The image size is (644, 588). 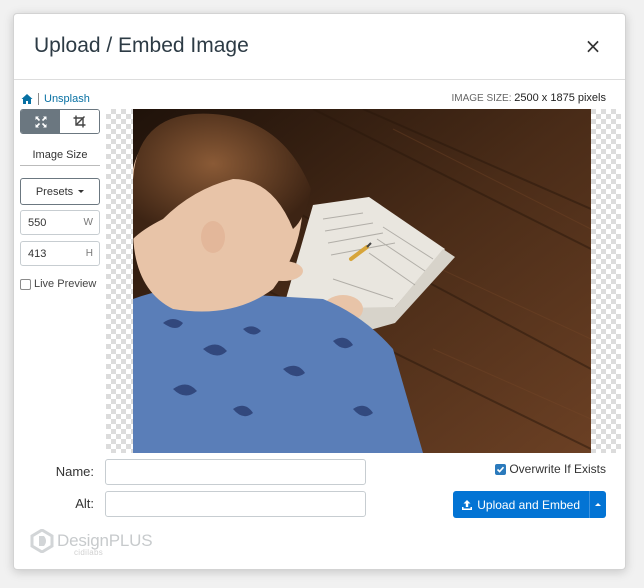 What do you see at coordinates (42, 541) in the screenshot?
I see `designplus-logo-icon` at bounding box center [42, 541].